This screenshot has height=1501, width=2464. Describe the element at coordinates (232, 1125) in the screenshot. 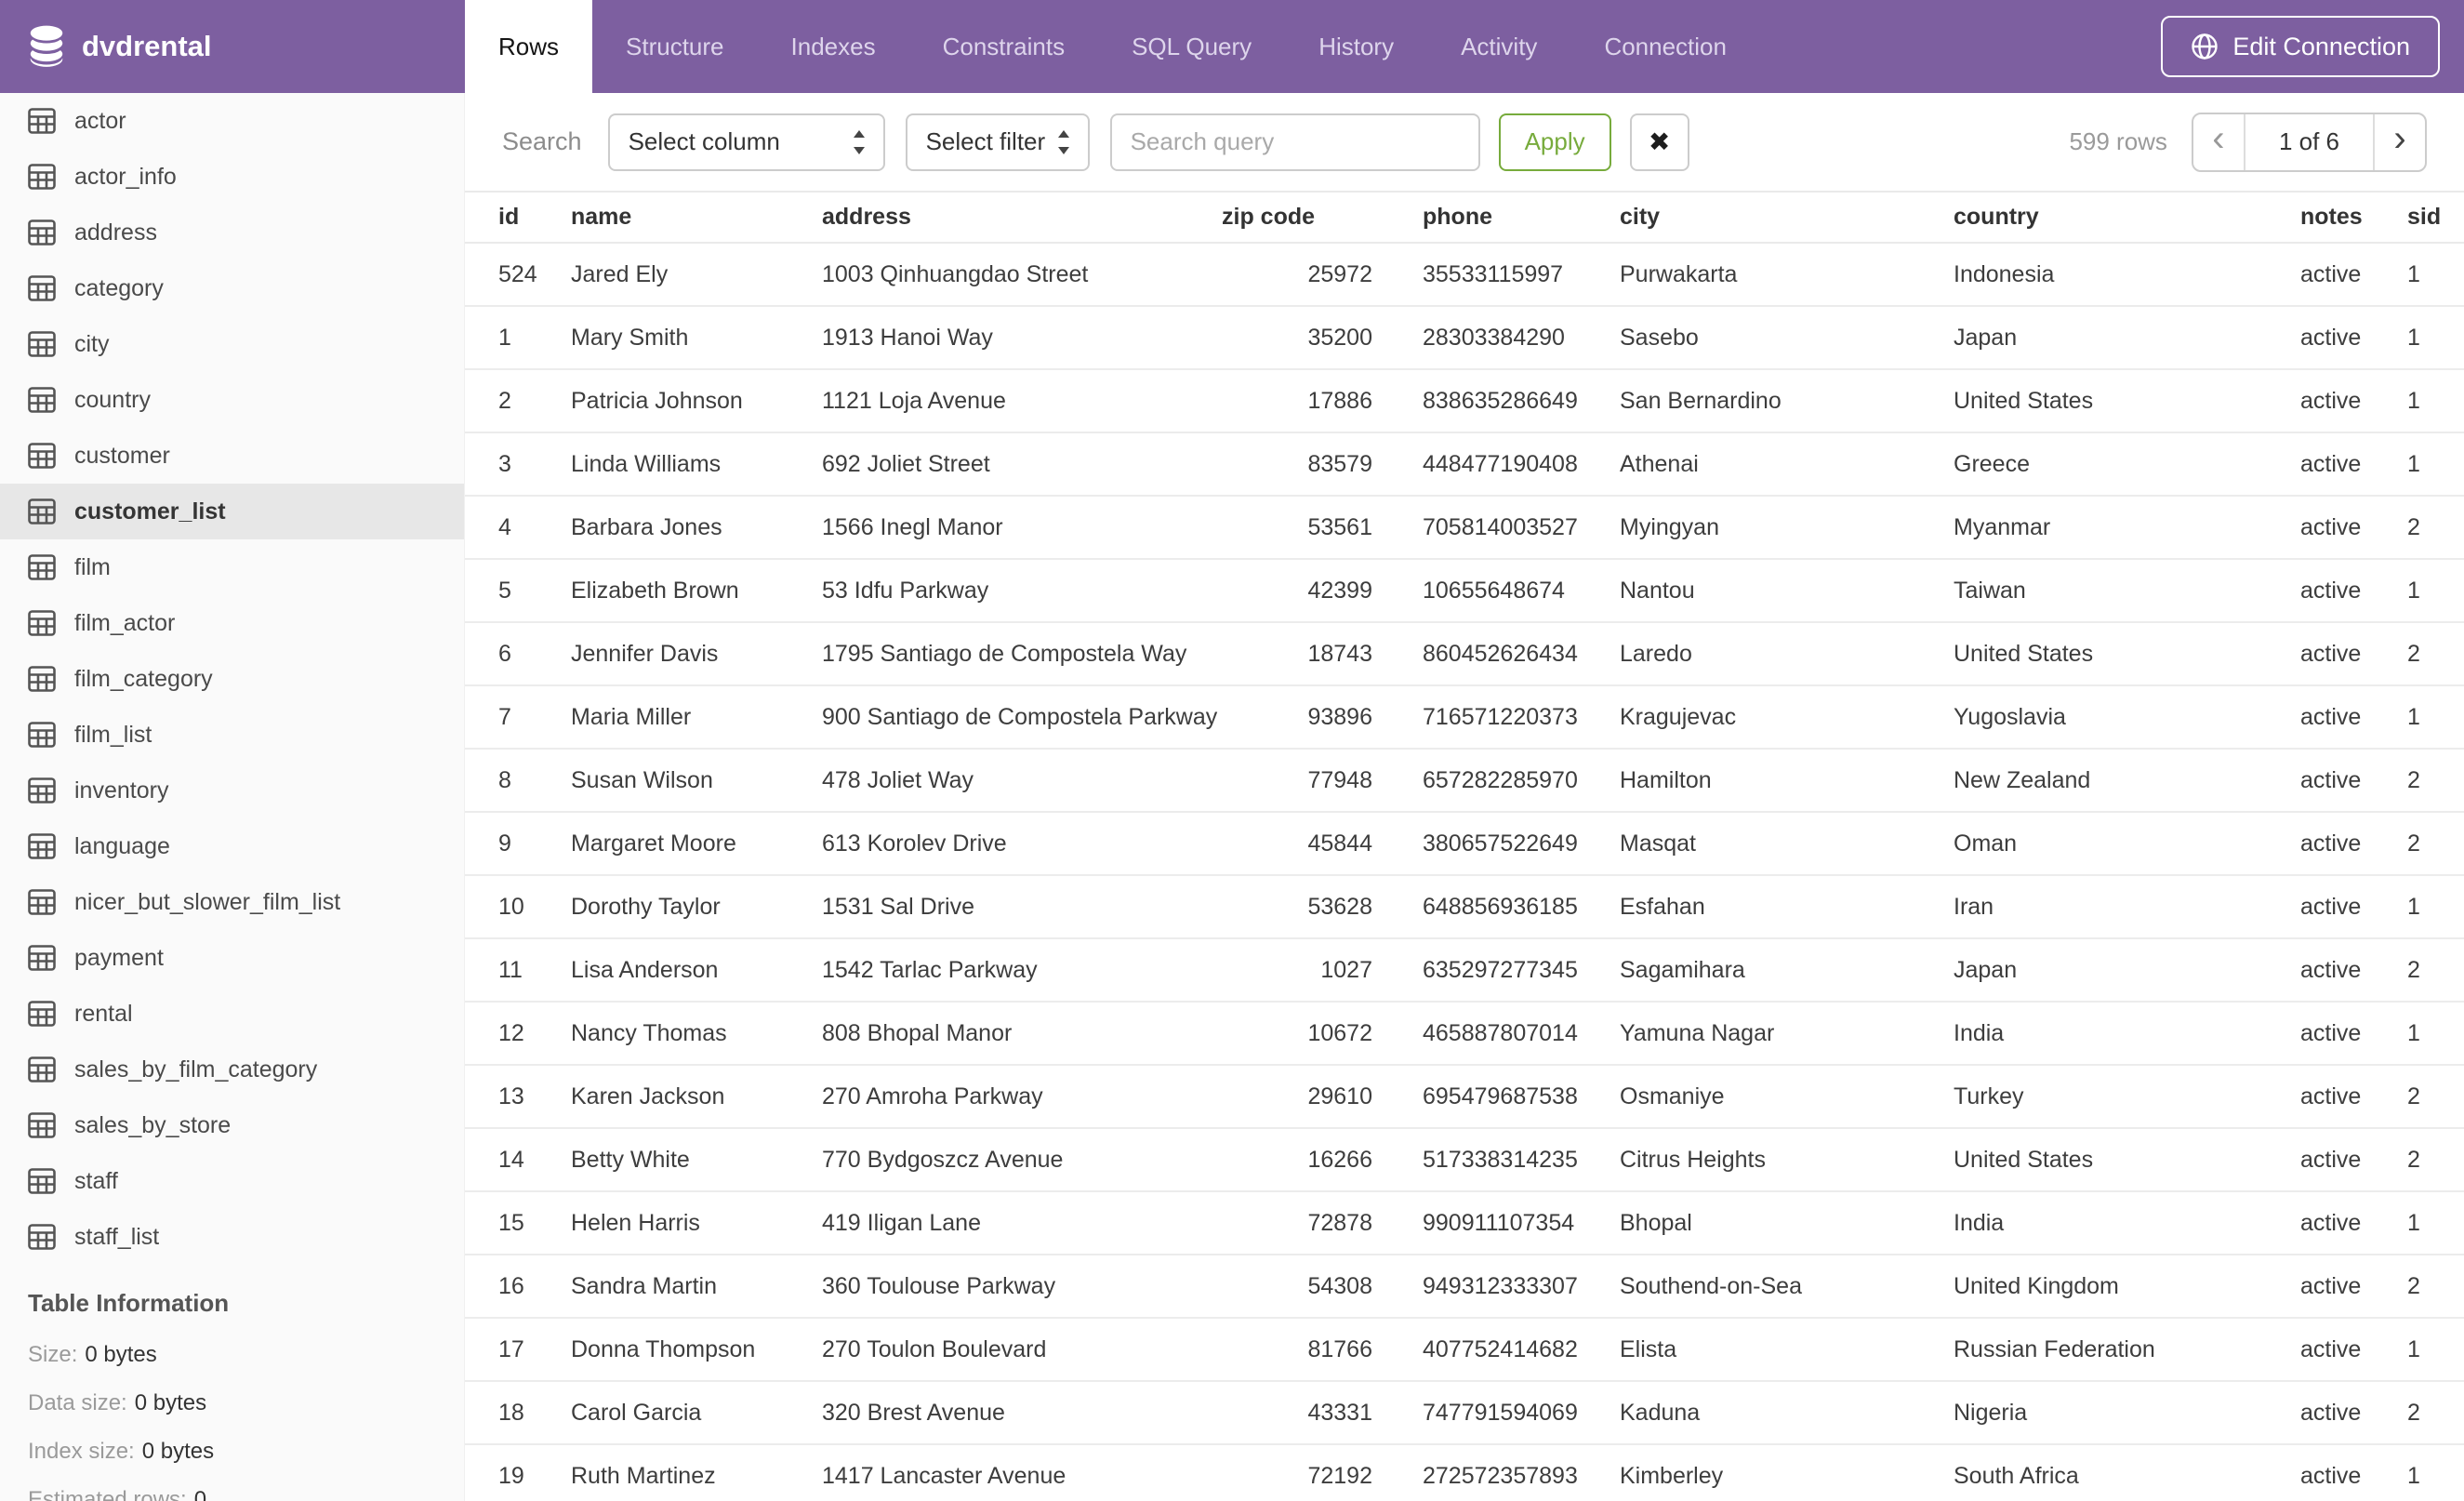

I see `sidebar-item-sales_by_store: sales_by_store` at that location.